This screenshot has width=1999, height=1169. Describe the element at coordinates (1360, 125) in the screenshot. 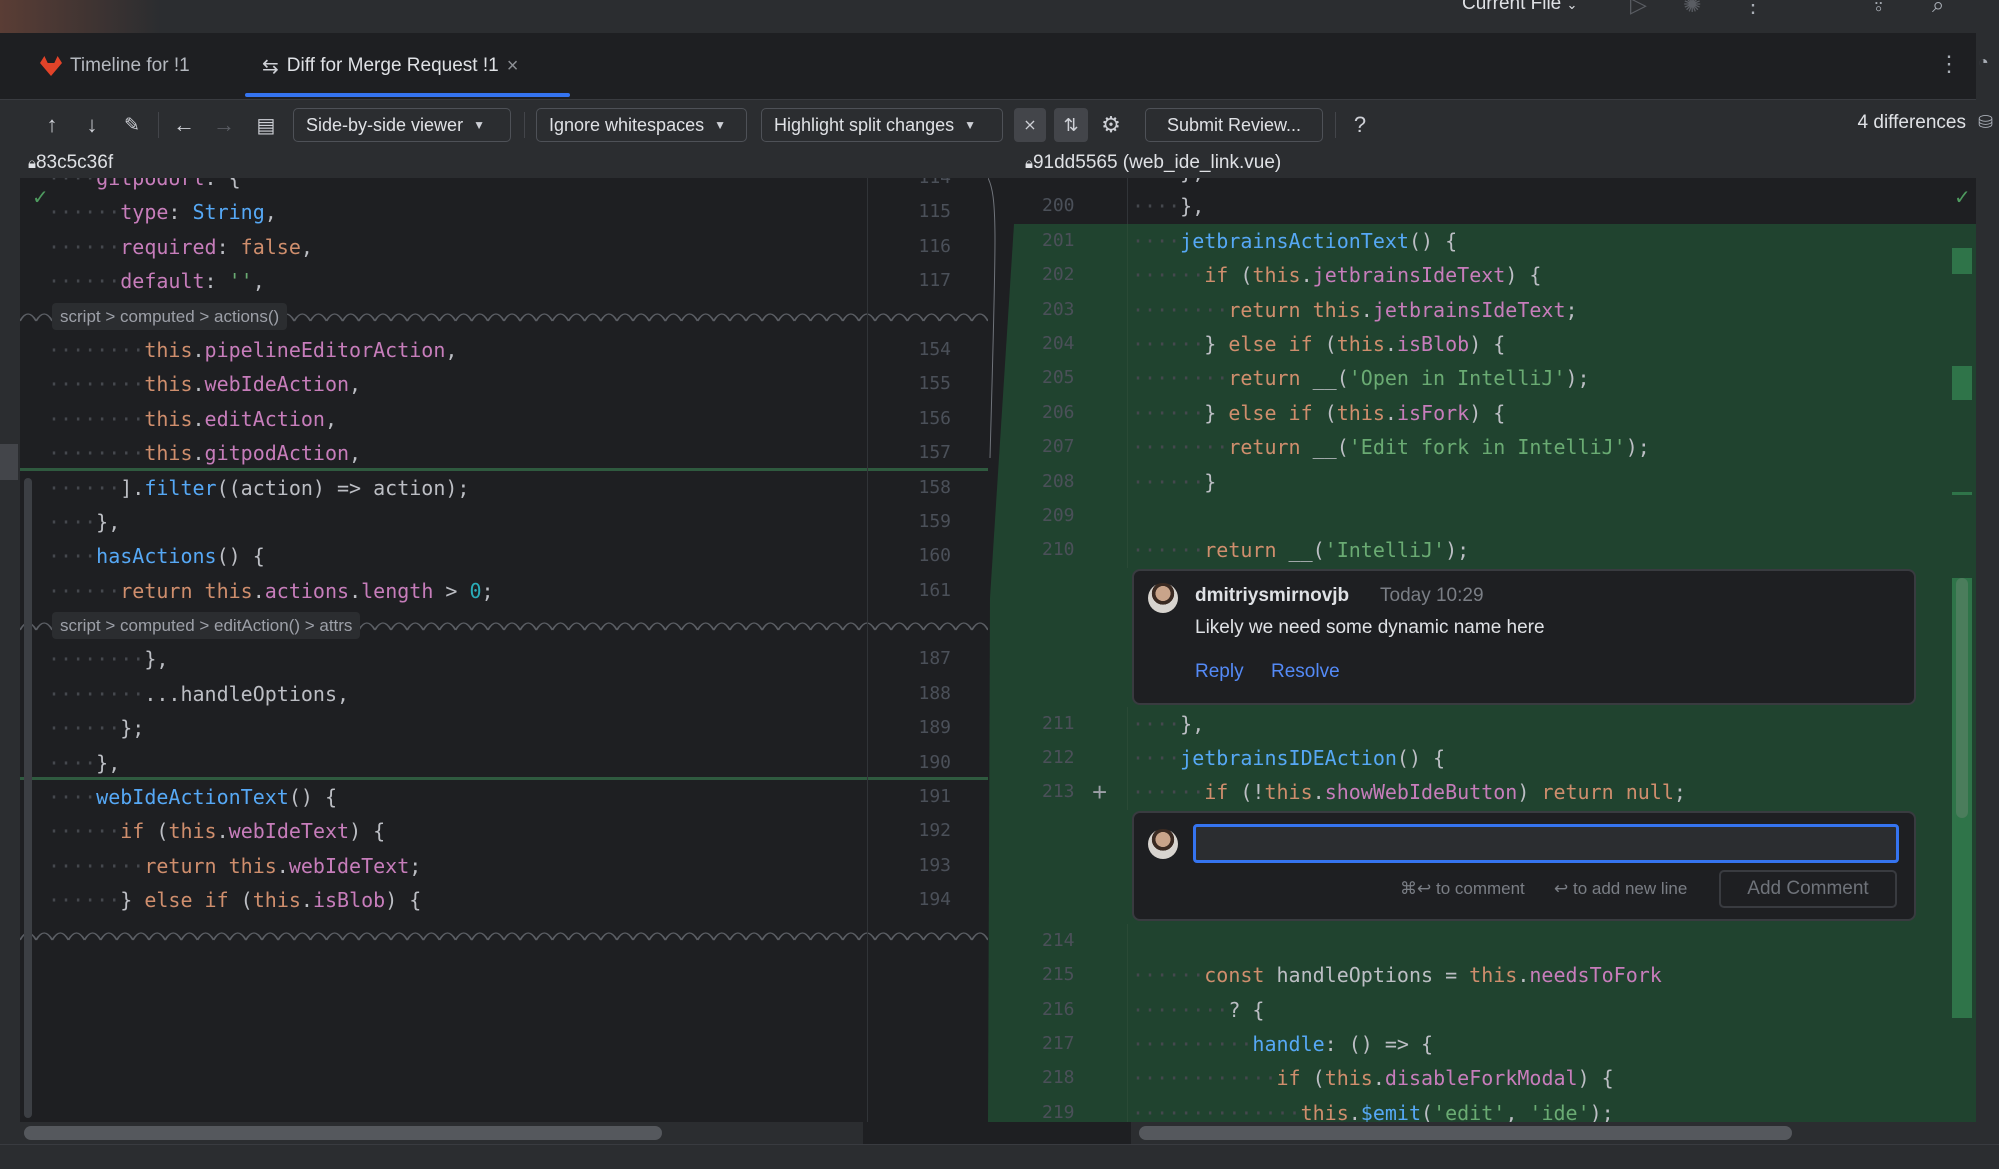

I see `help-icon: ?` at that location.